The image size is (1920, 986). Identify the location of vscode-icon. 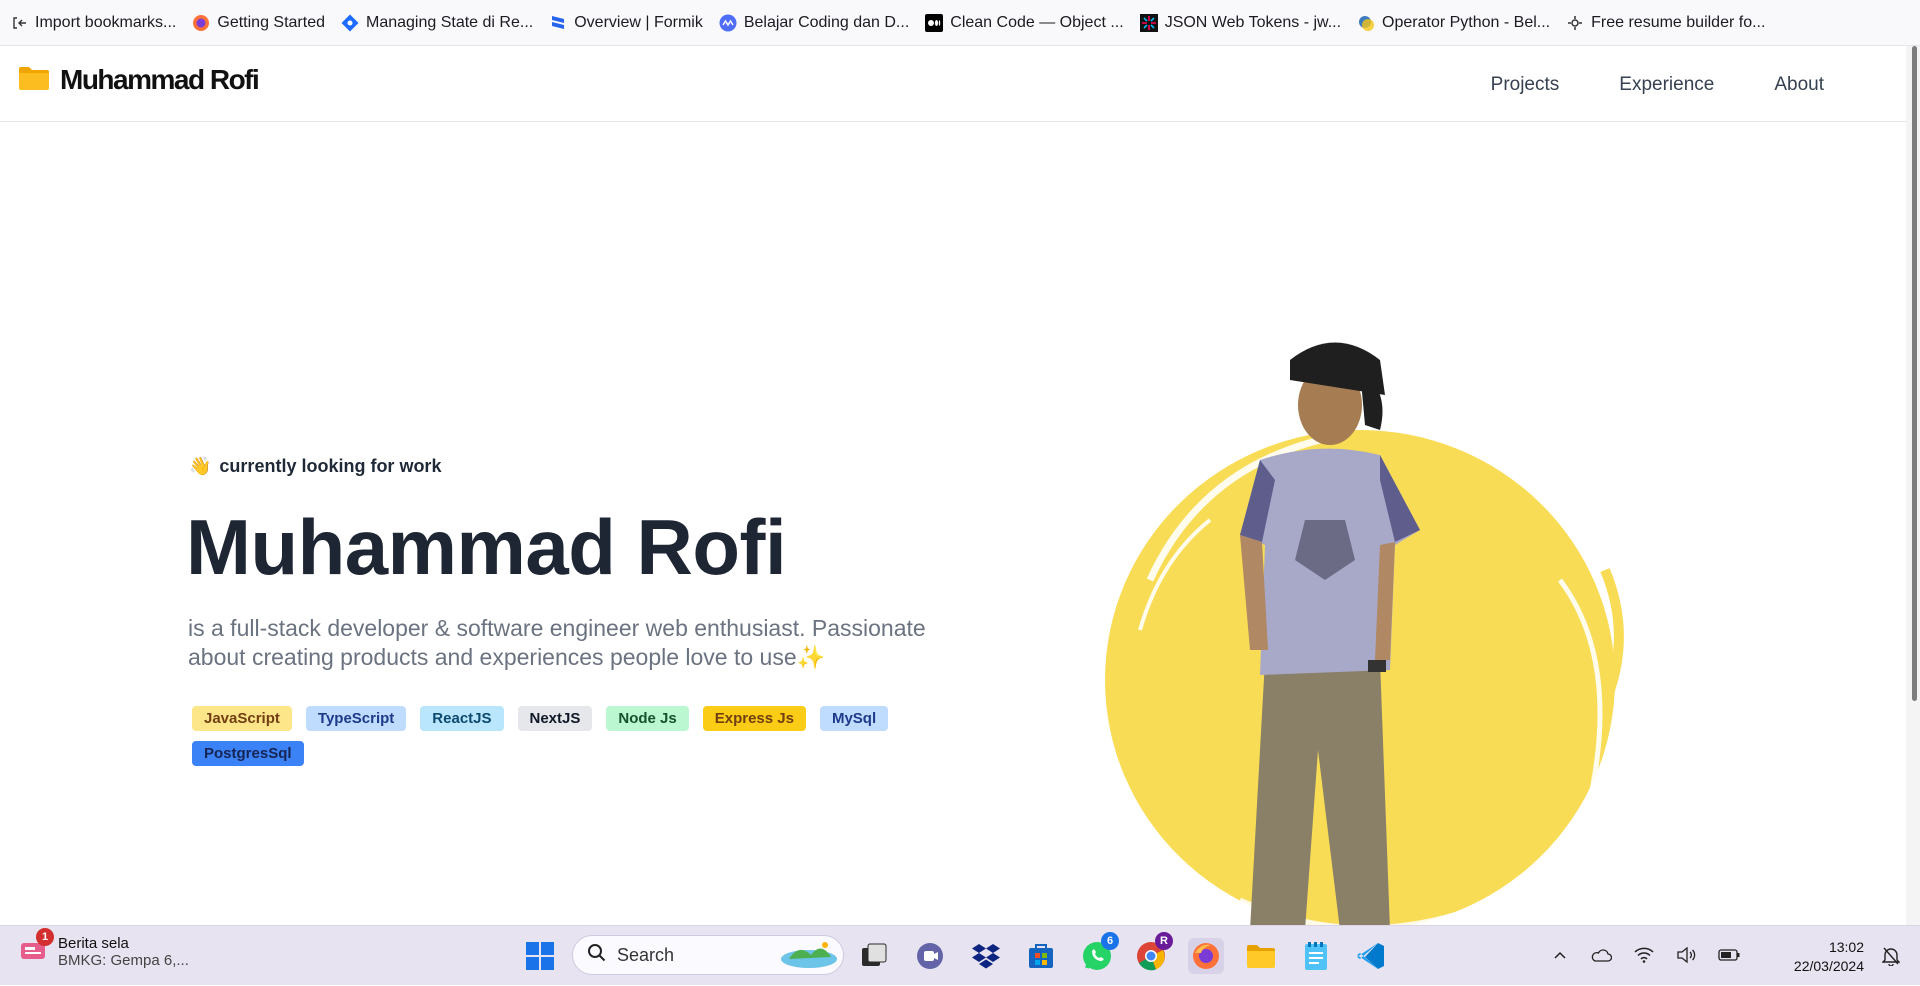
(1371, 956).